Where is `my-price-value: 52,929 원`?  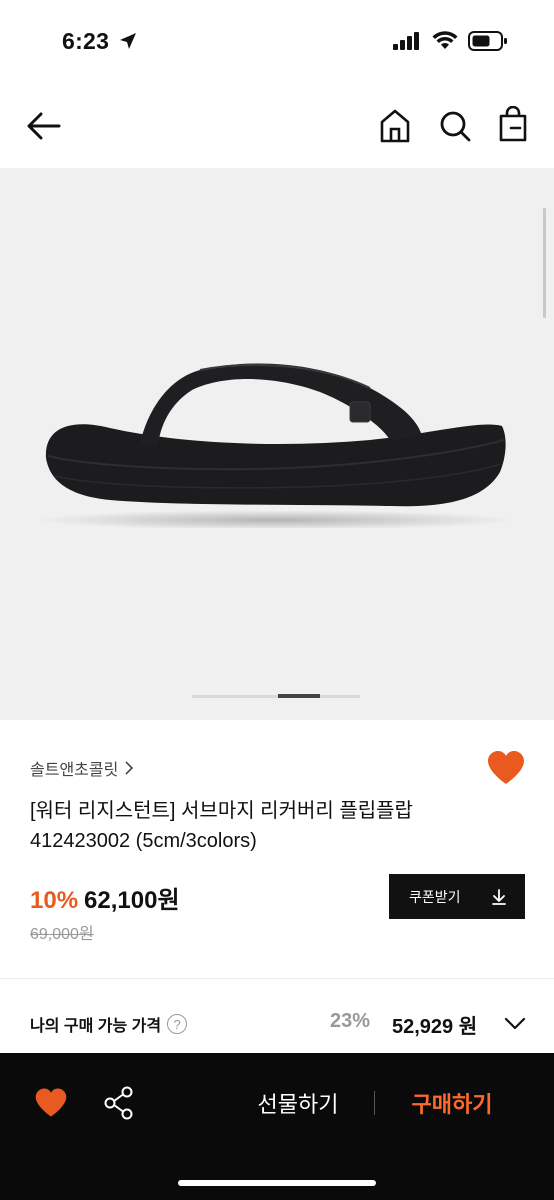
my-price-value: 52,929 원 is located at coordinates (435, 1027).